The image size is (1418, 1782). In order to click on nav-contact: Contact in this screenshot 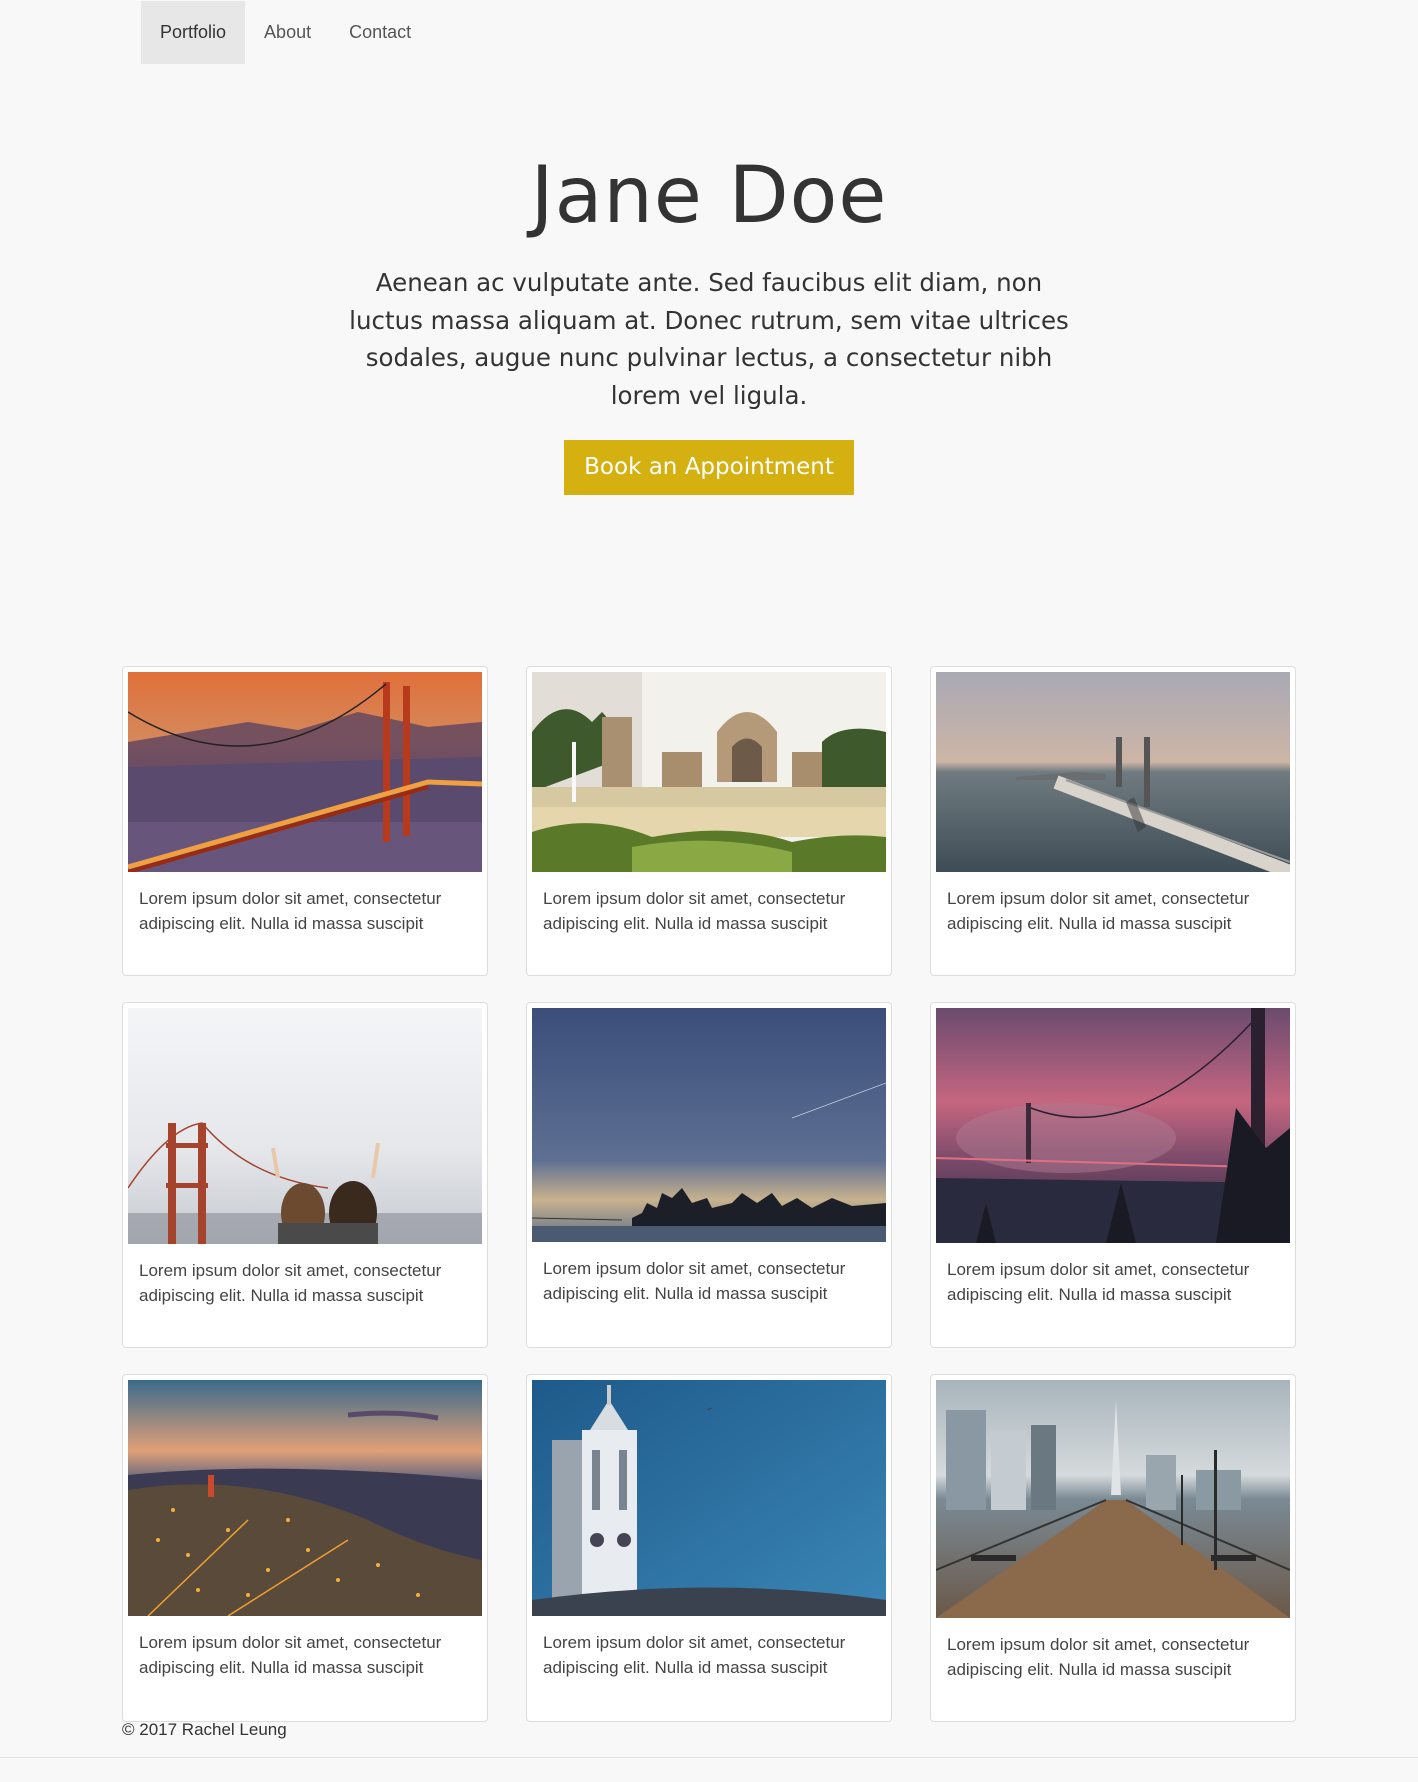, I will do `click(380, 32)`.